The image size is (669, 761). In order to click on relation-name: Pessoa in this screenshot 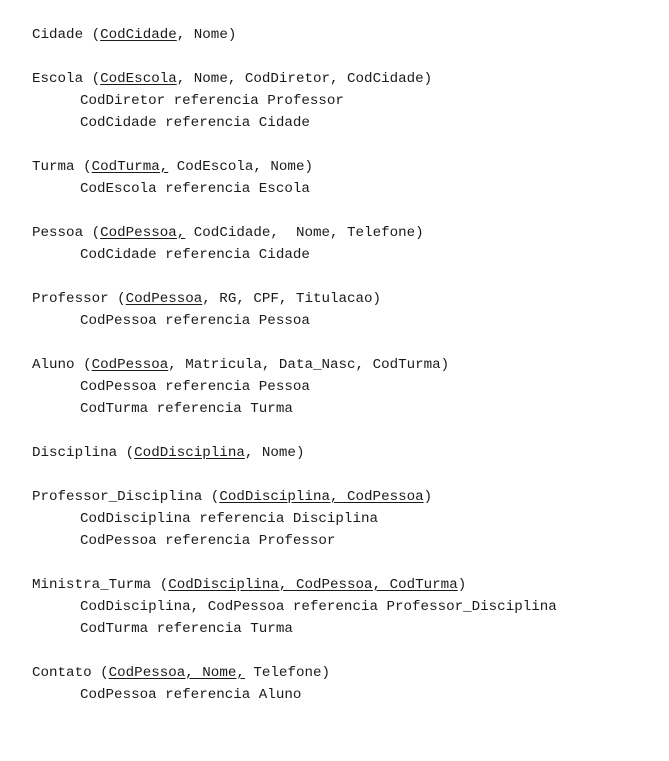, I will do `click(58, 233)`.